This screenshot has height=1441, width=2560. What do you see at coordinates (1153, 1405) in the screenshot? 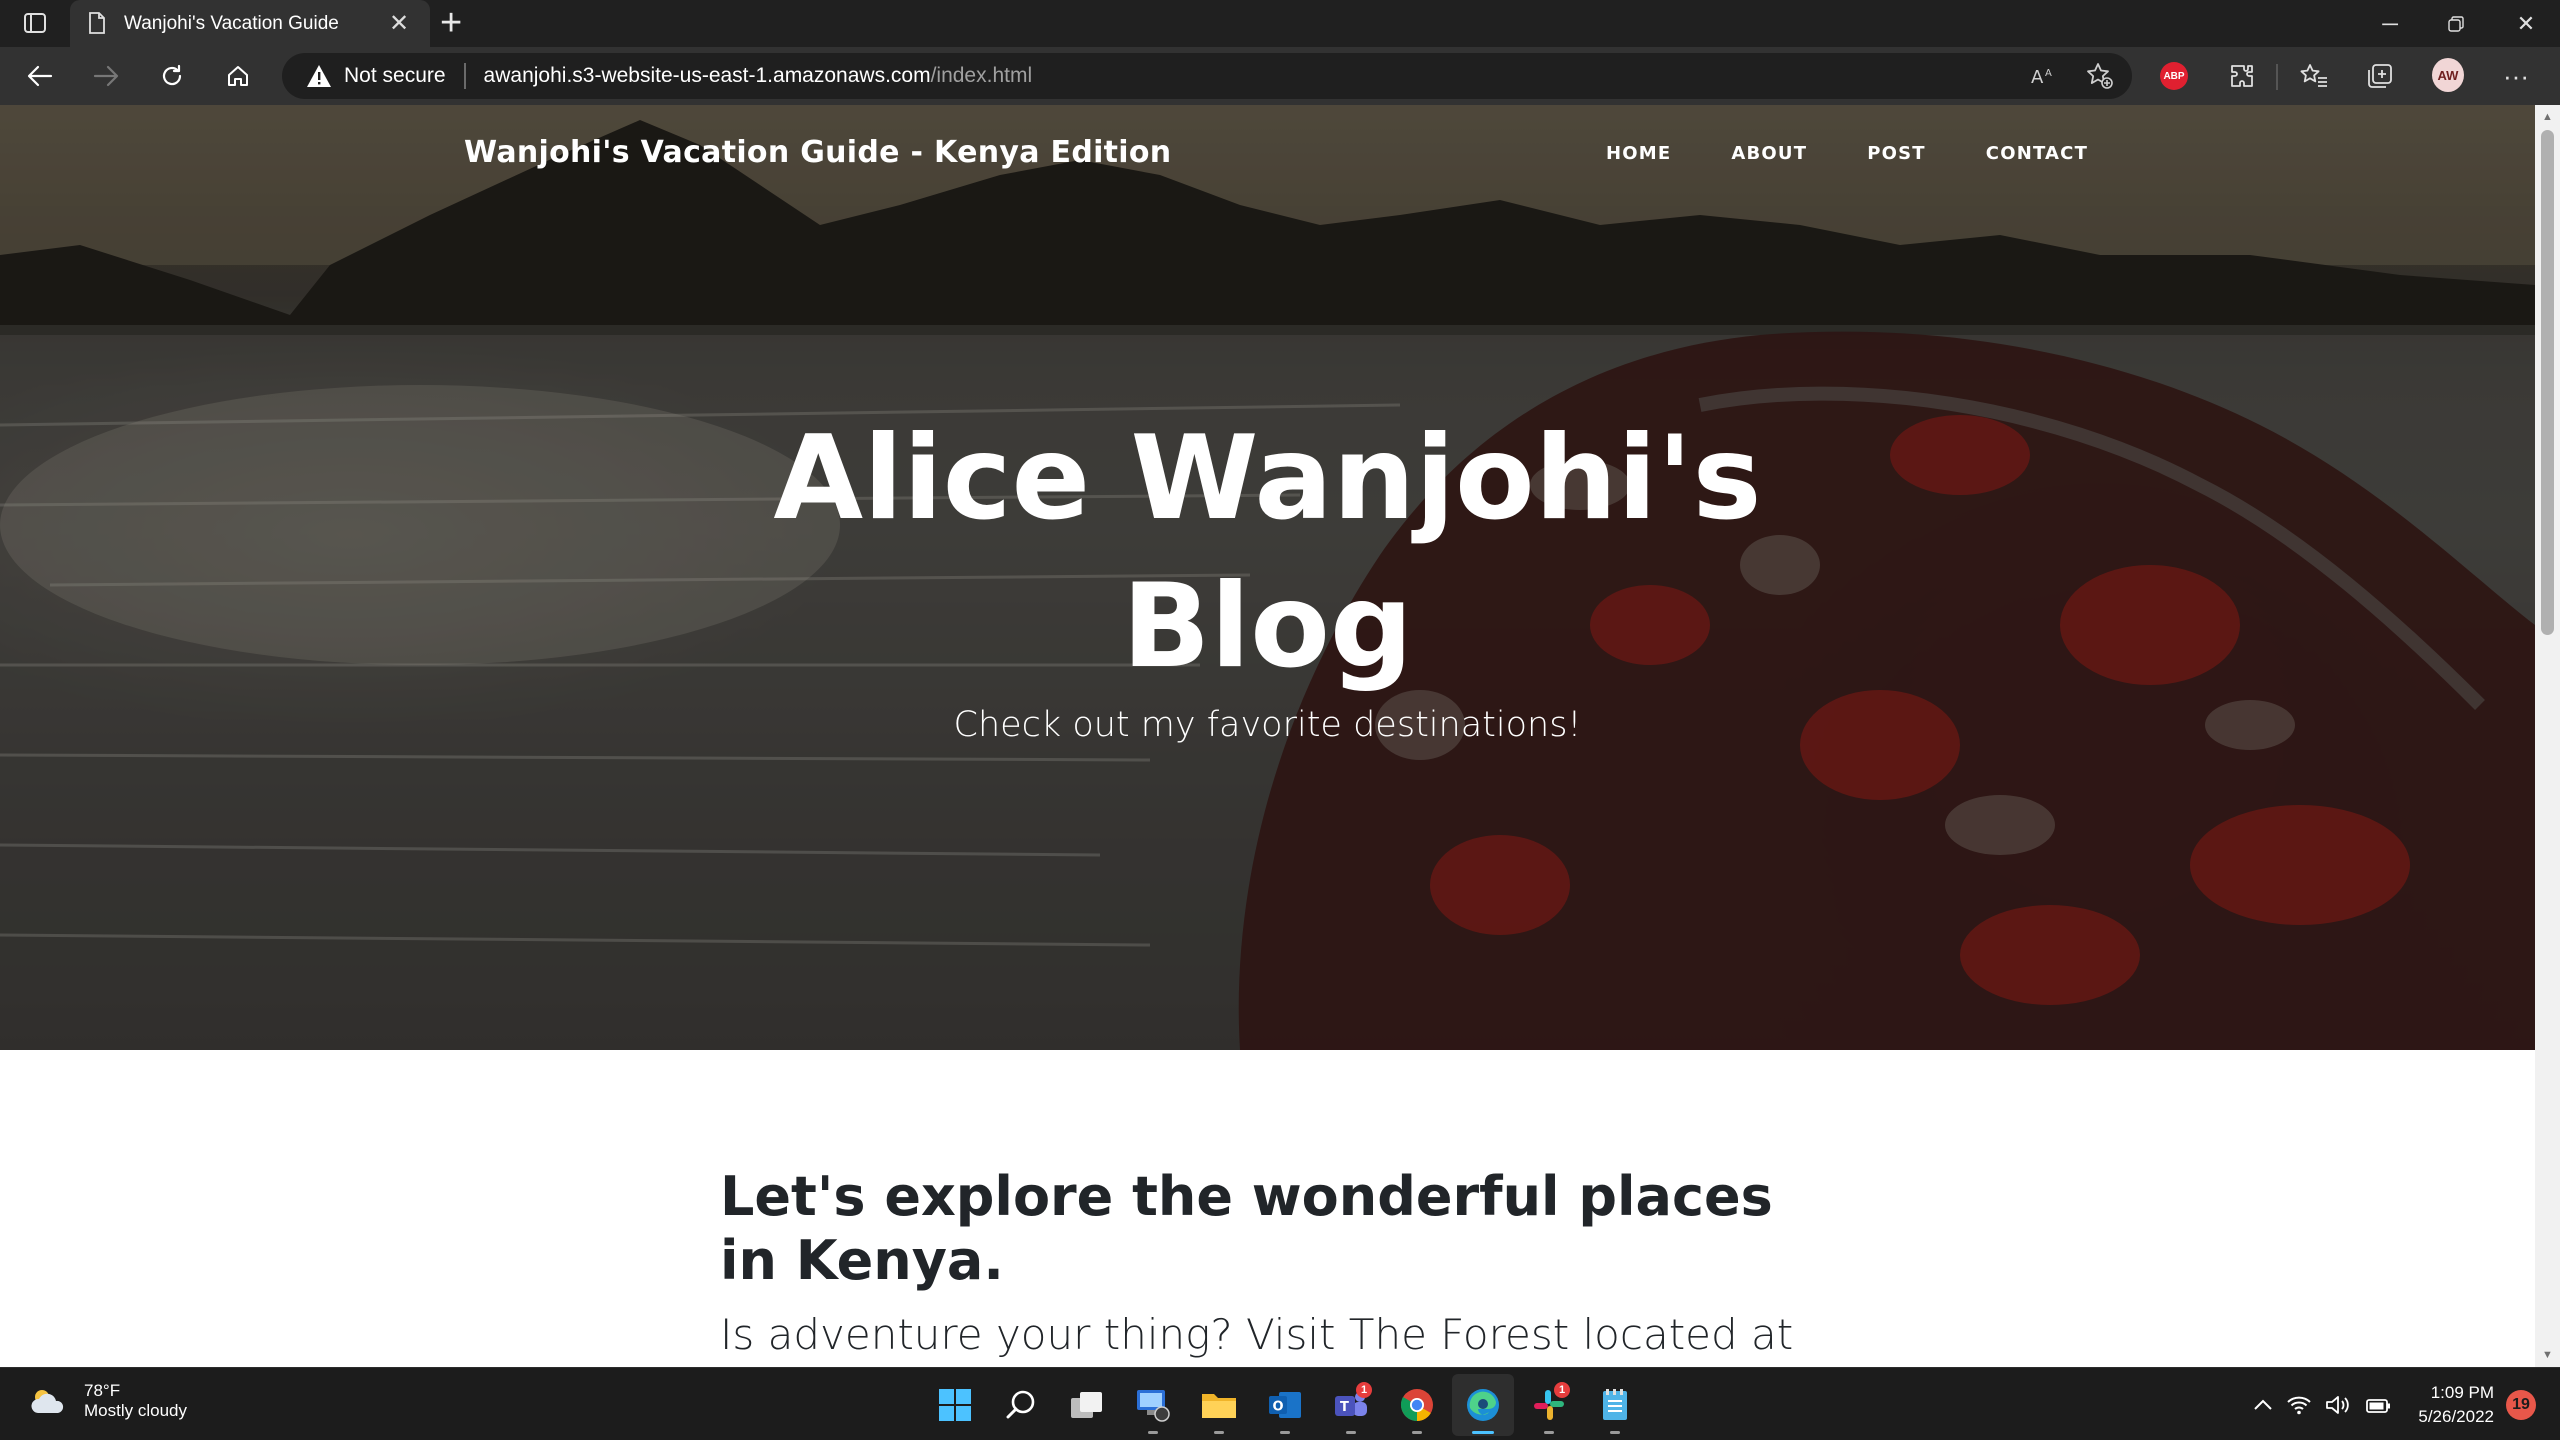
I see `remote-desktop-icon` at bounding box center [1153, 1405].